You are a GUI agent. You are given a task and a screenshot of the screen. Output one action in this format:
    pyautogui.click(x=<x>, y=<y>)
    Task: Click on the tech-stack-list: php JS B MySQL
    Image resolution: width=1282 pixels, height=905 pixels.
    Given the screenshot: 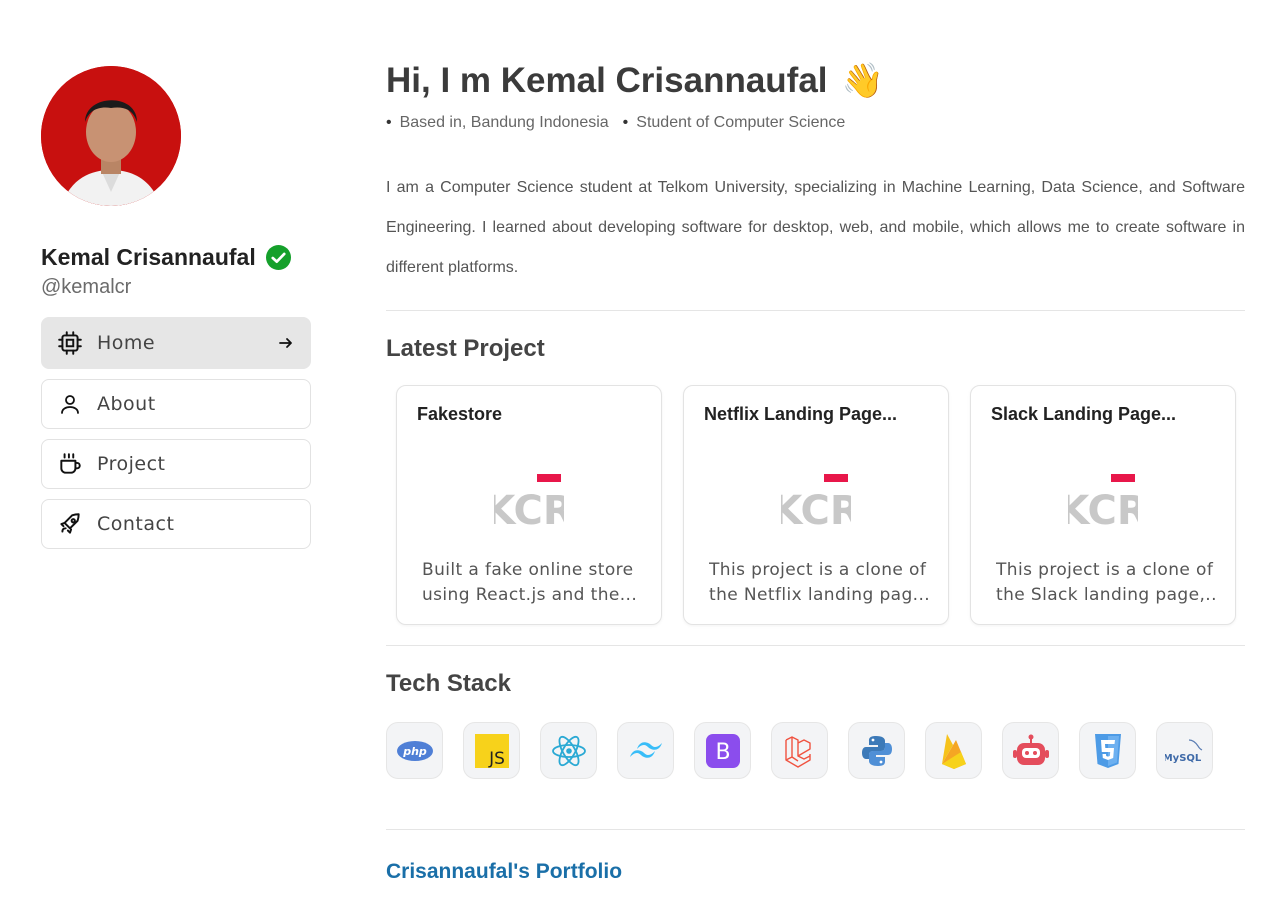 What is the action you would take?
    pyautogui.click(x=815, y=750)
    